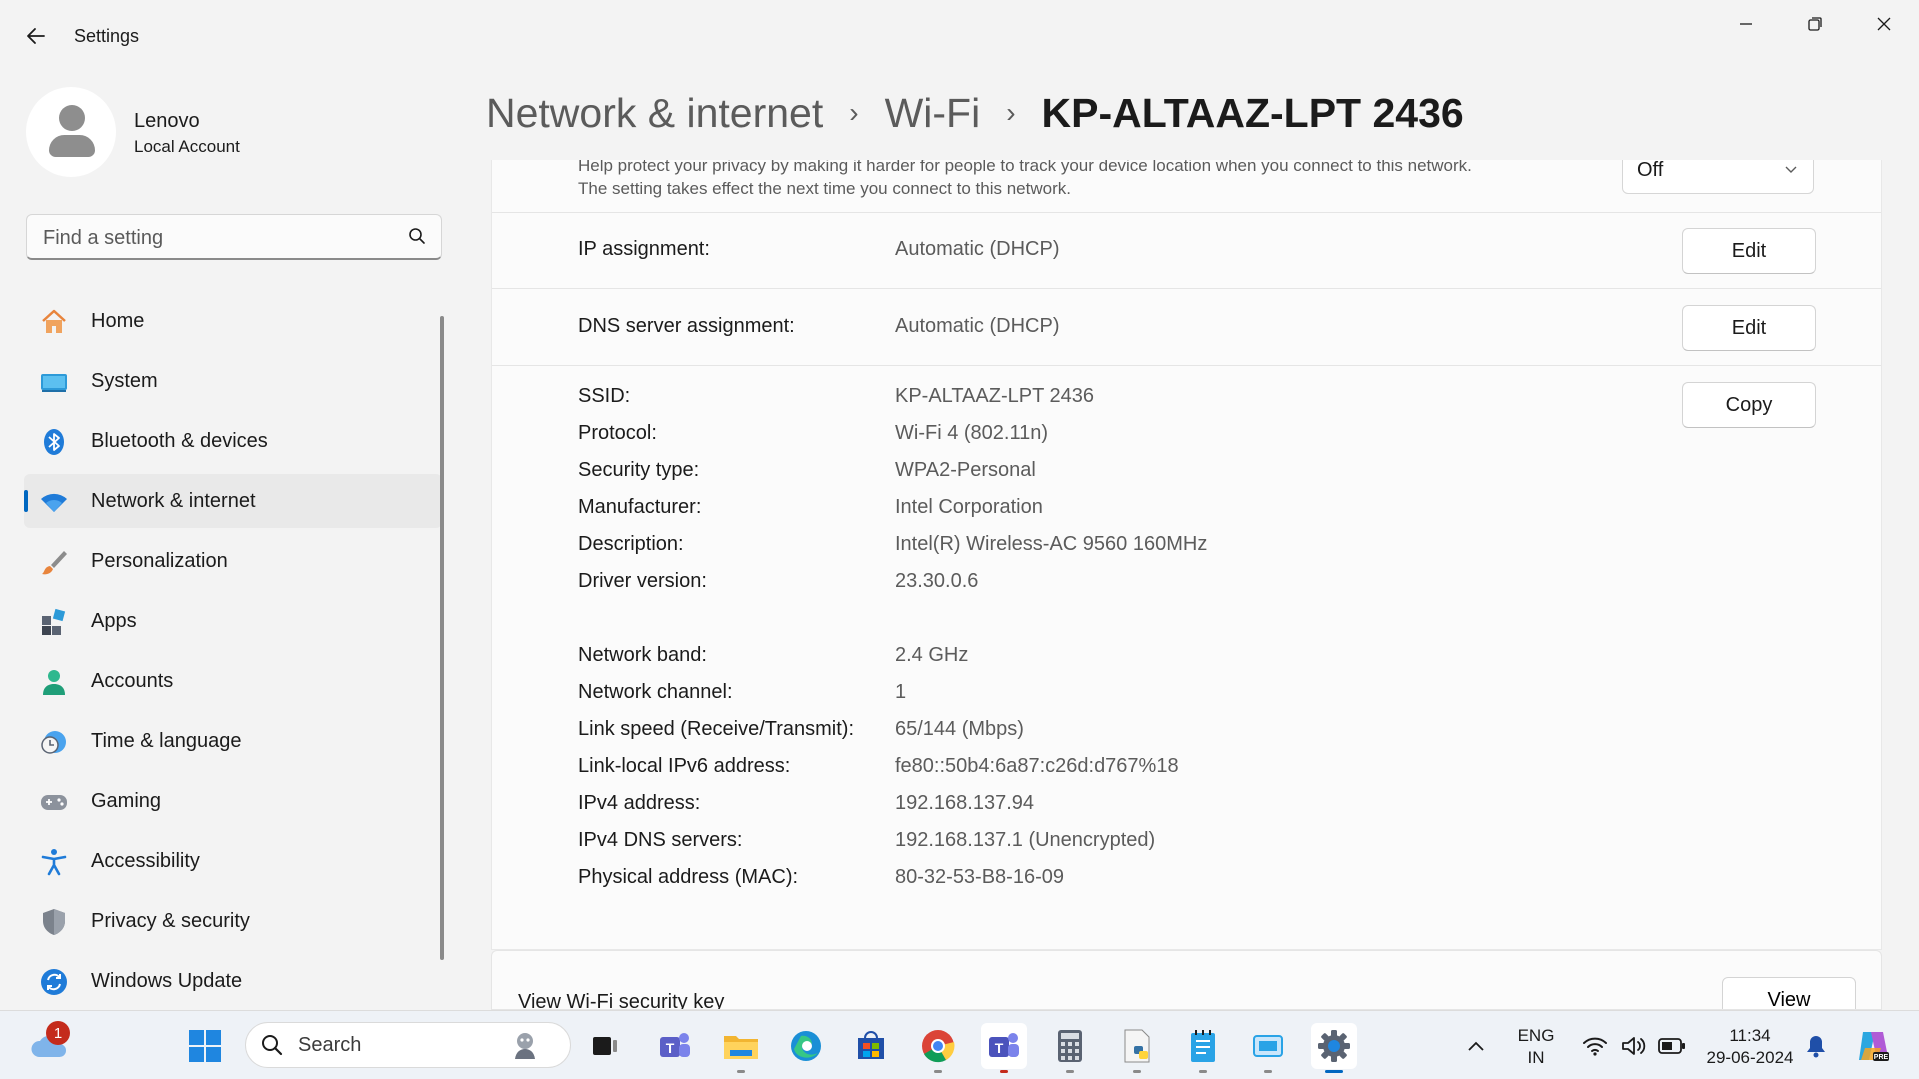 The image size is (1919, 1079). Describe the element at coordinates (972, 433) in the screenshot. I see `property-value: Wi-Fi 4 (802.11n)` at that location.